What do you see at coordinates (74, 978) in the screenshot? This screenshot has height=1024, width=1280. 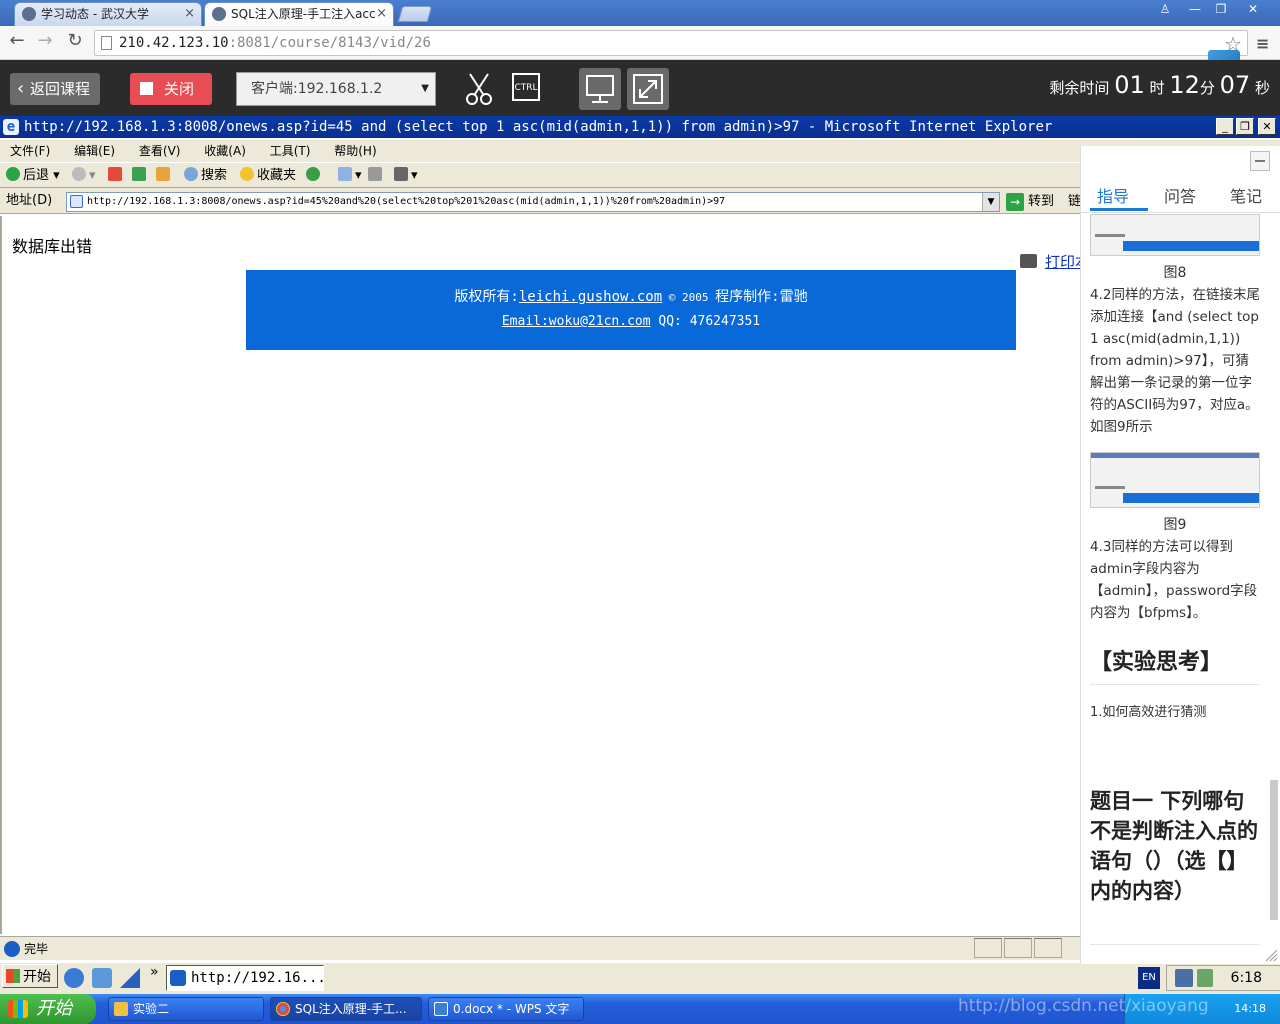 I see `quicklaunch-ie-icon` at bounding box center [74, 978].